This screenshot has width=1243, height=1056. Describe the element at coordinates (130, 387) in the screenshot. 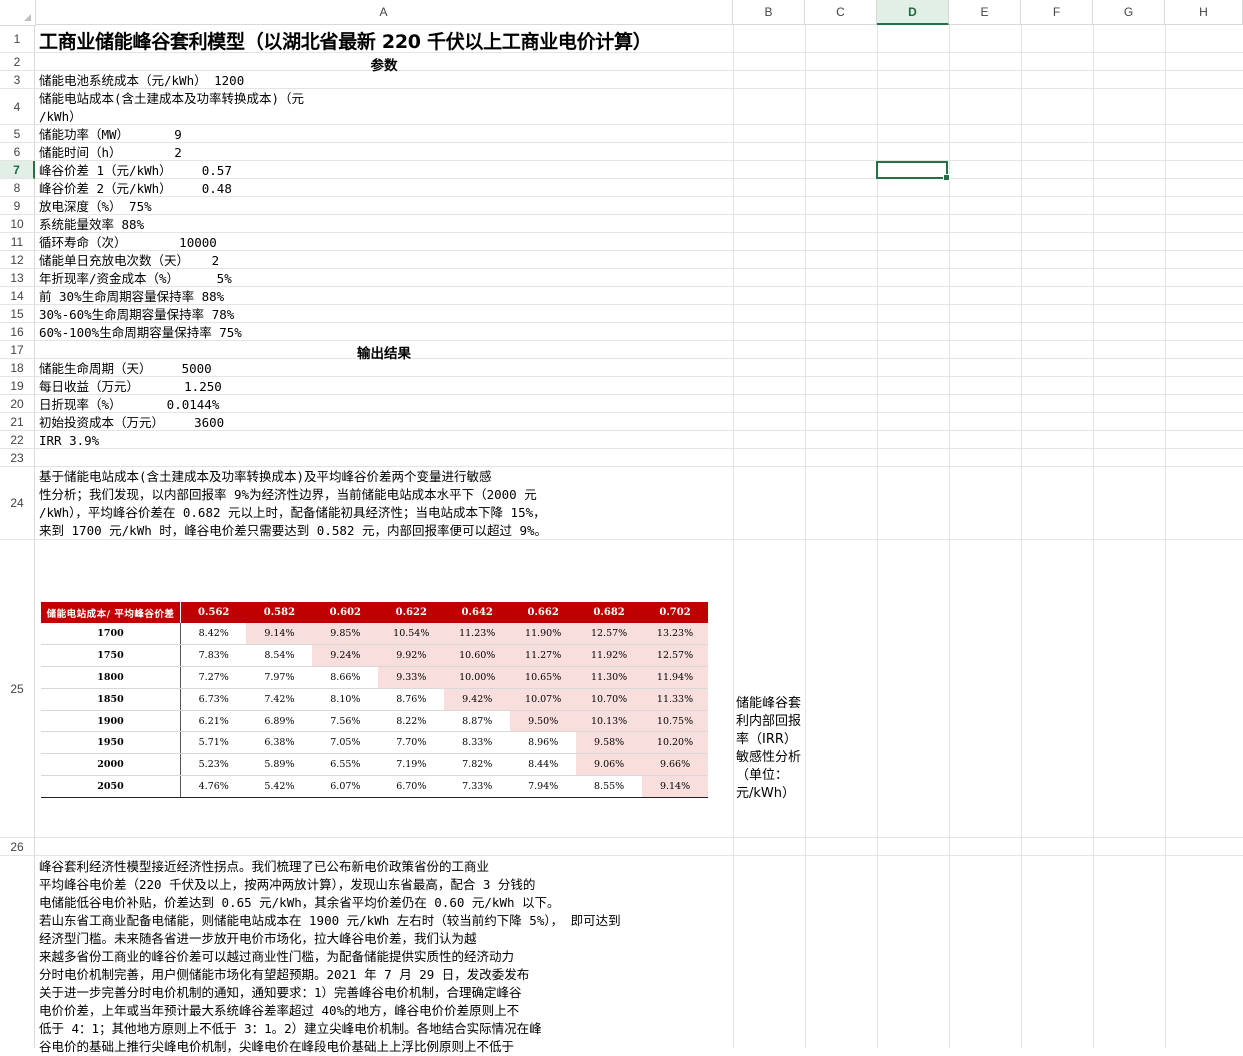

I see `output-cell: 每日收益（万元） 1.250` at that location.